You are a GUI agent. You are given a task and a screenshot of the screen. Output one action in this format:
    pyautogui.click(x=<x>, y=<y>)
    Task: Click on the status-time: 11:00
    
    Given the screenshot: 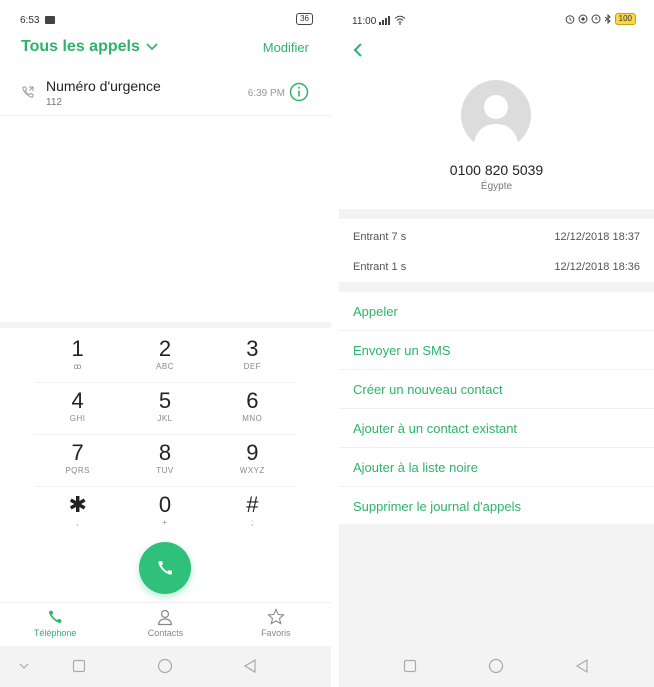 What is the action you would take?
    pyautogui.click(x=364, y=21)
    